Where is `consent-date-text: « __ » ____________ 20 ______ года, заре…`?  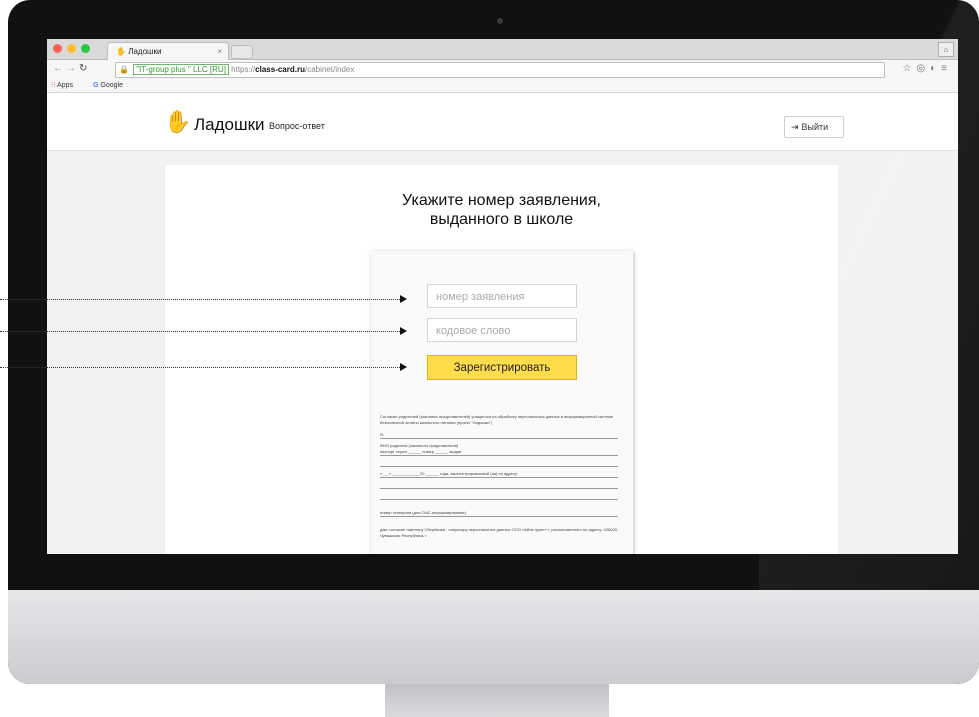
consent-date-text: « __ » ____________ 20 ______ года, заре… is located at coordinates (449, 473).